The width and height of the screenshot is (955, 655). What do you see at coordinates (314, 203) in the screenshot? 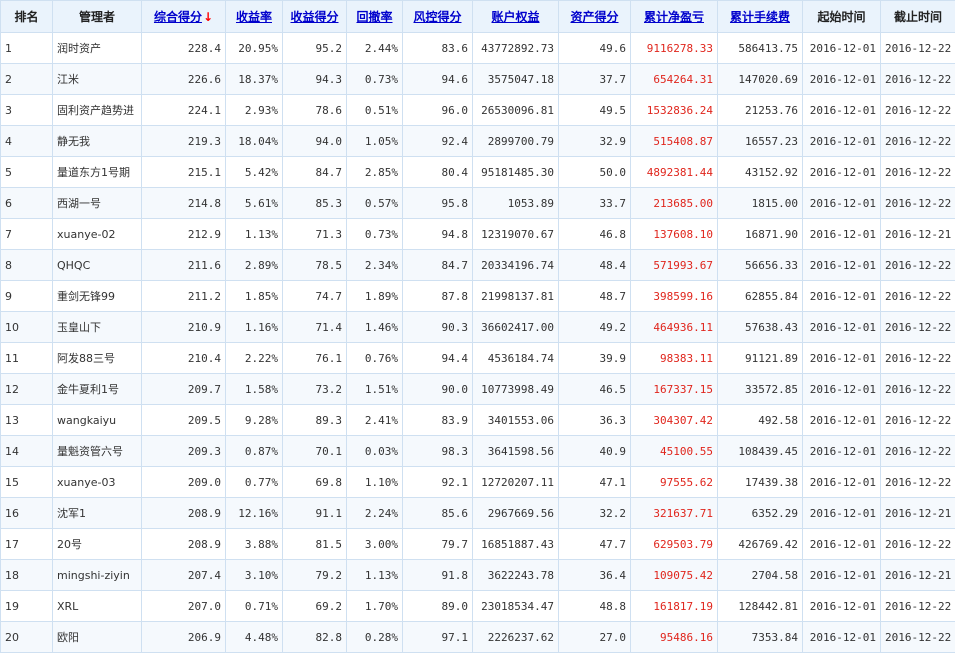
I see `cell-return-score: 85.3` at bounding box center [314, 203].